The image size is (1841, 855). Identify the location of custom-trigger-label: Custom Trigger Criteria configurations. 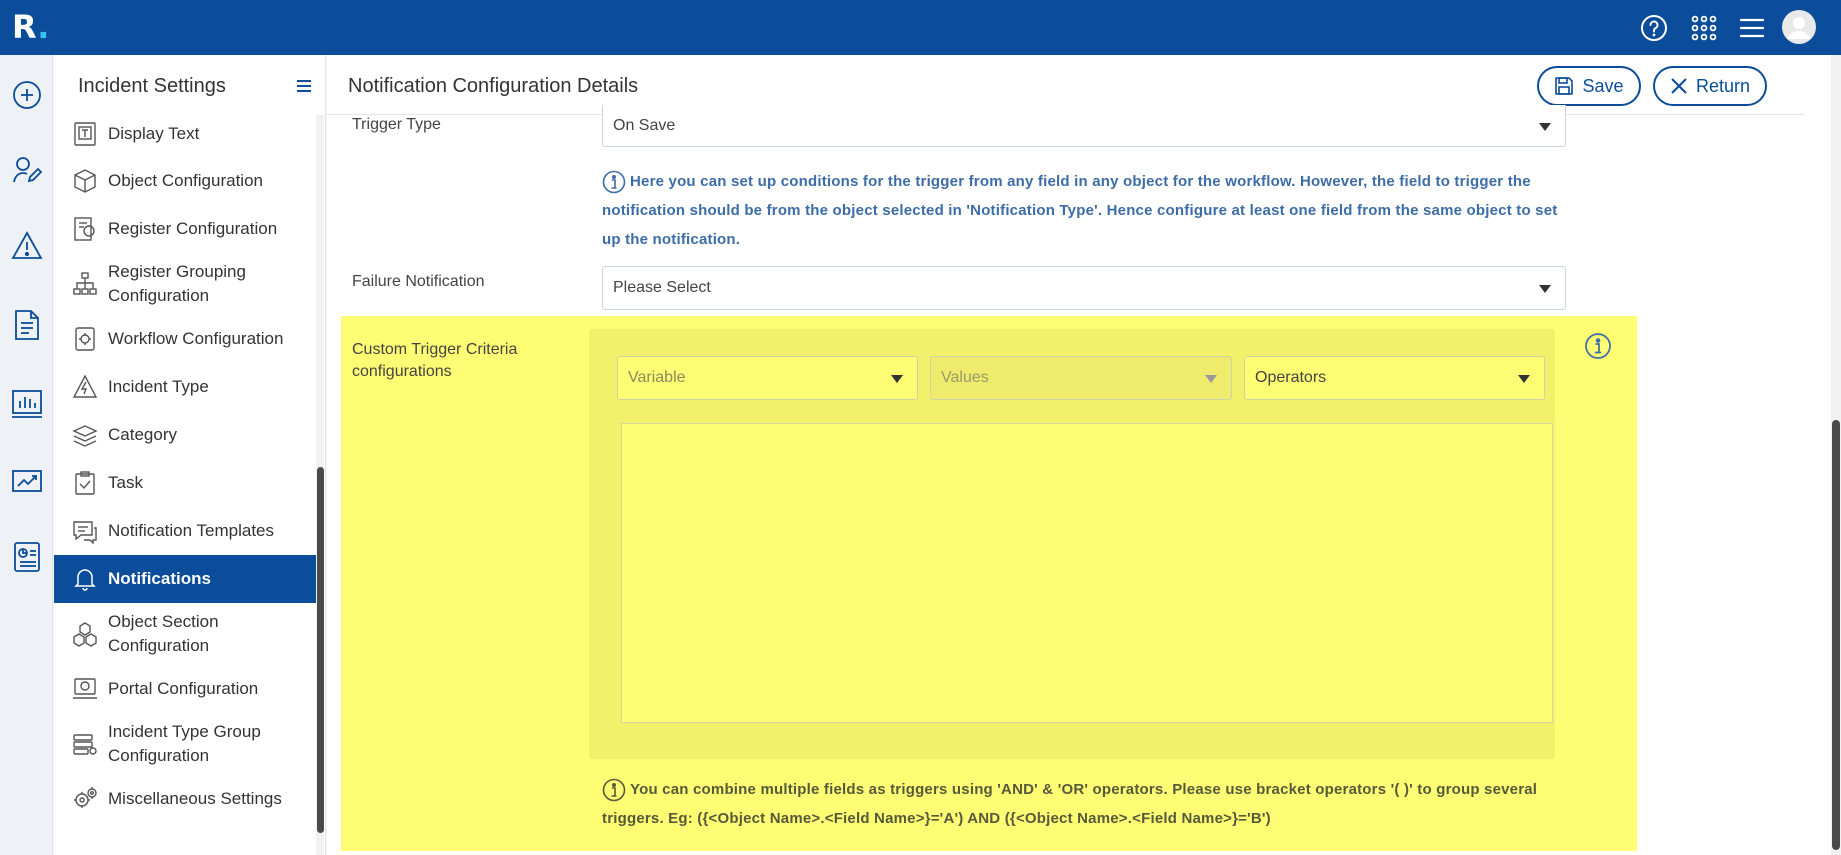
(435, 360).